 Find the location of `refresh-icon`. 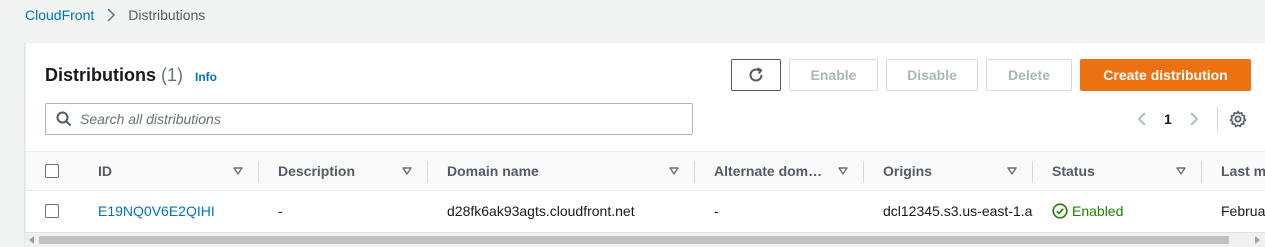

refresh-icon is located at coordinates (756, 75).